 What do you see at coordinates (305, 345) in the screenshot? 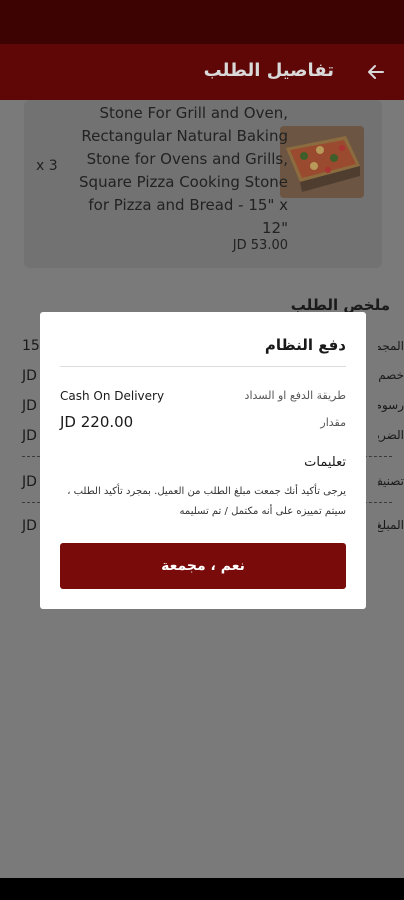
I see `dialog-title: دفع النظام` at bounding box center [305, 345].